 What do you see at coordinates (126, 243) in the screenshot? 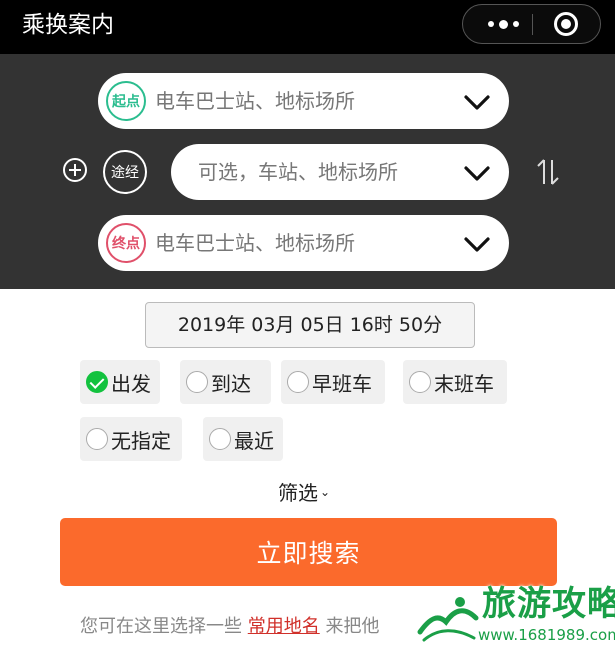
I see `end-badge: 终点` at bounding box center [126, 243].